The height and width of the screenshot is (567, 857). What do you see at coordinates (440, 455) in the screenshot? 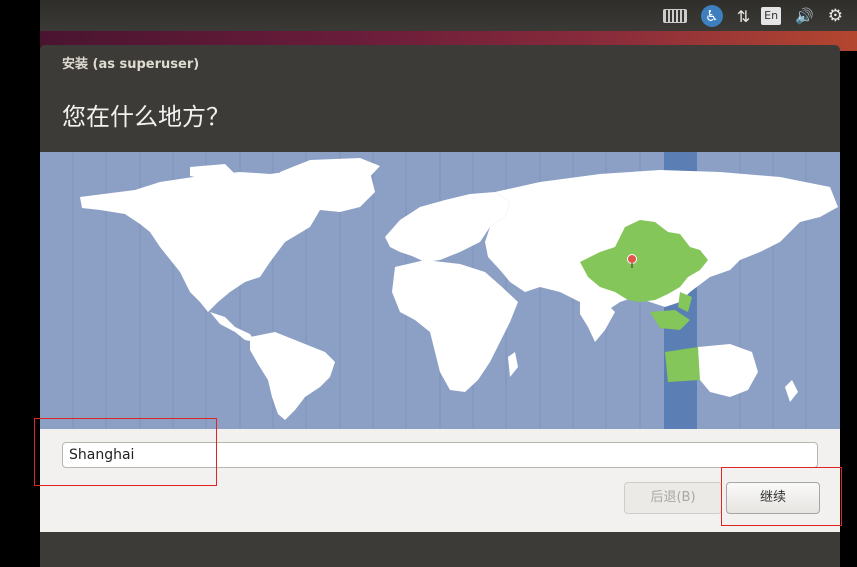
I see `location-input` at bounding box center [440, 455].